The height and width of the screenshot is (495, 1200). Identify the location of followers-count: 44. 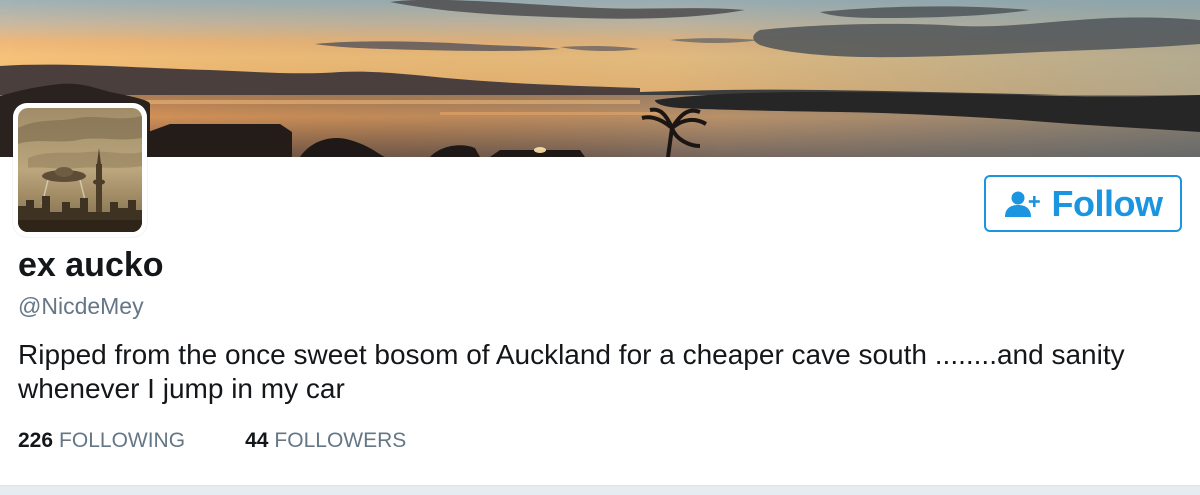
(257, 440).